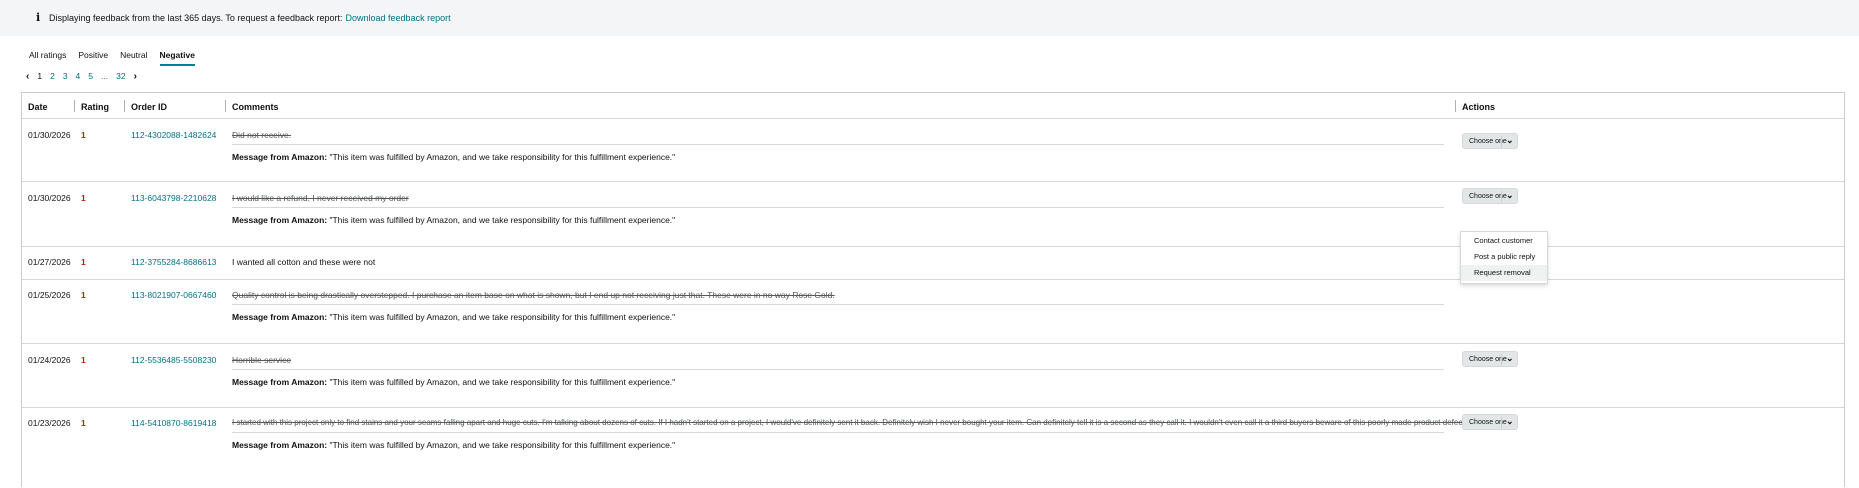 The width and height of the screenshot is (1859, 488). What do you see at coordinates (252, 106) in the screenshot?
I see `header-comments: Comments` at bounding box center [252, 106].